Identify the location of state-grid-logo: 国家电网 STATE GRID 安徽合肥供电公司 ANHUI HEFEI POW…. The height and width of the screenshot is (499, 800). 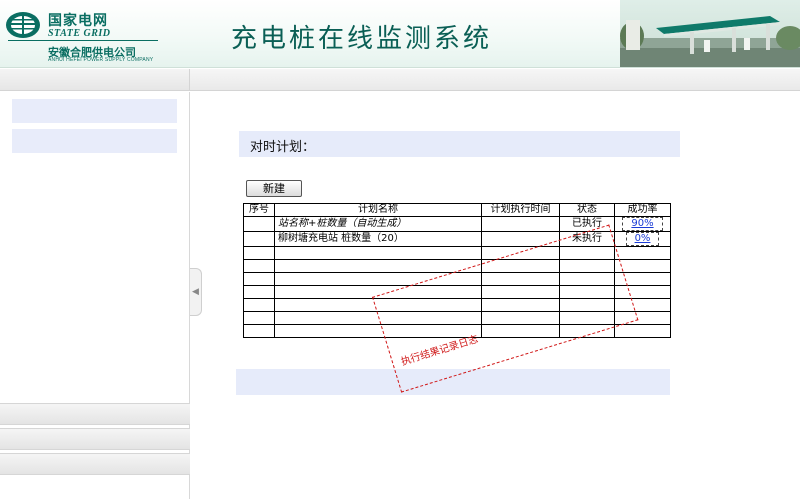
(84, 34).